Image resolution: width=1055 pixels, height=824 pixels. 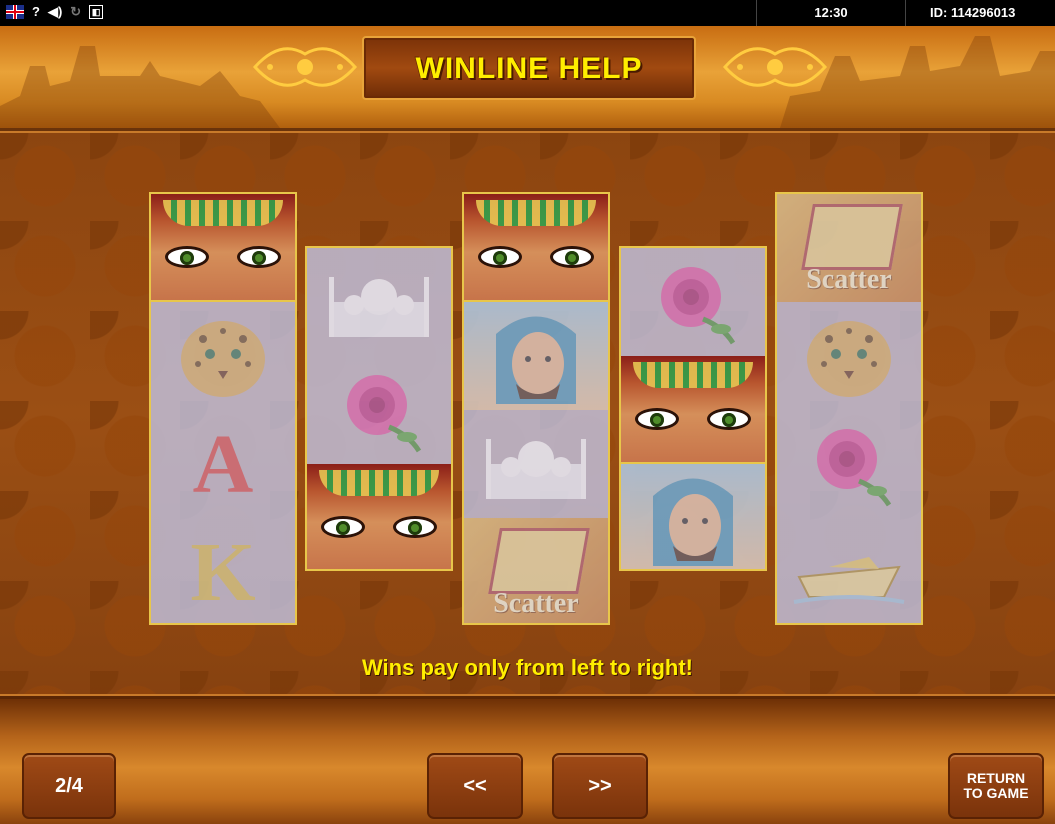 What do you see at coordinates (996, 778) in the screenshot?
I see `return-label-line-1: RETURN` at bounding box center [996, 778].